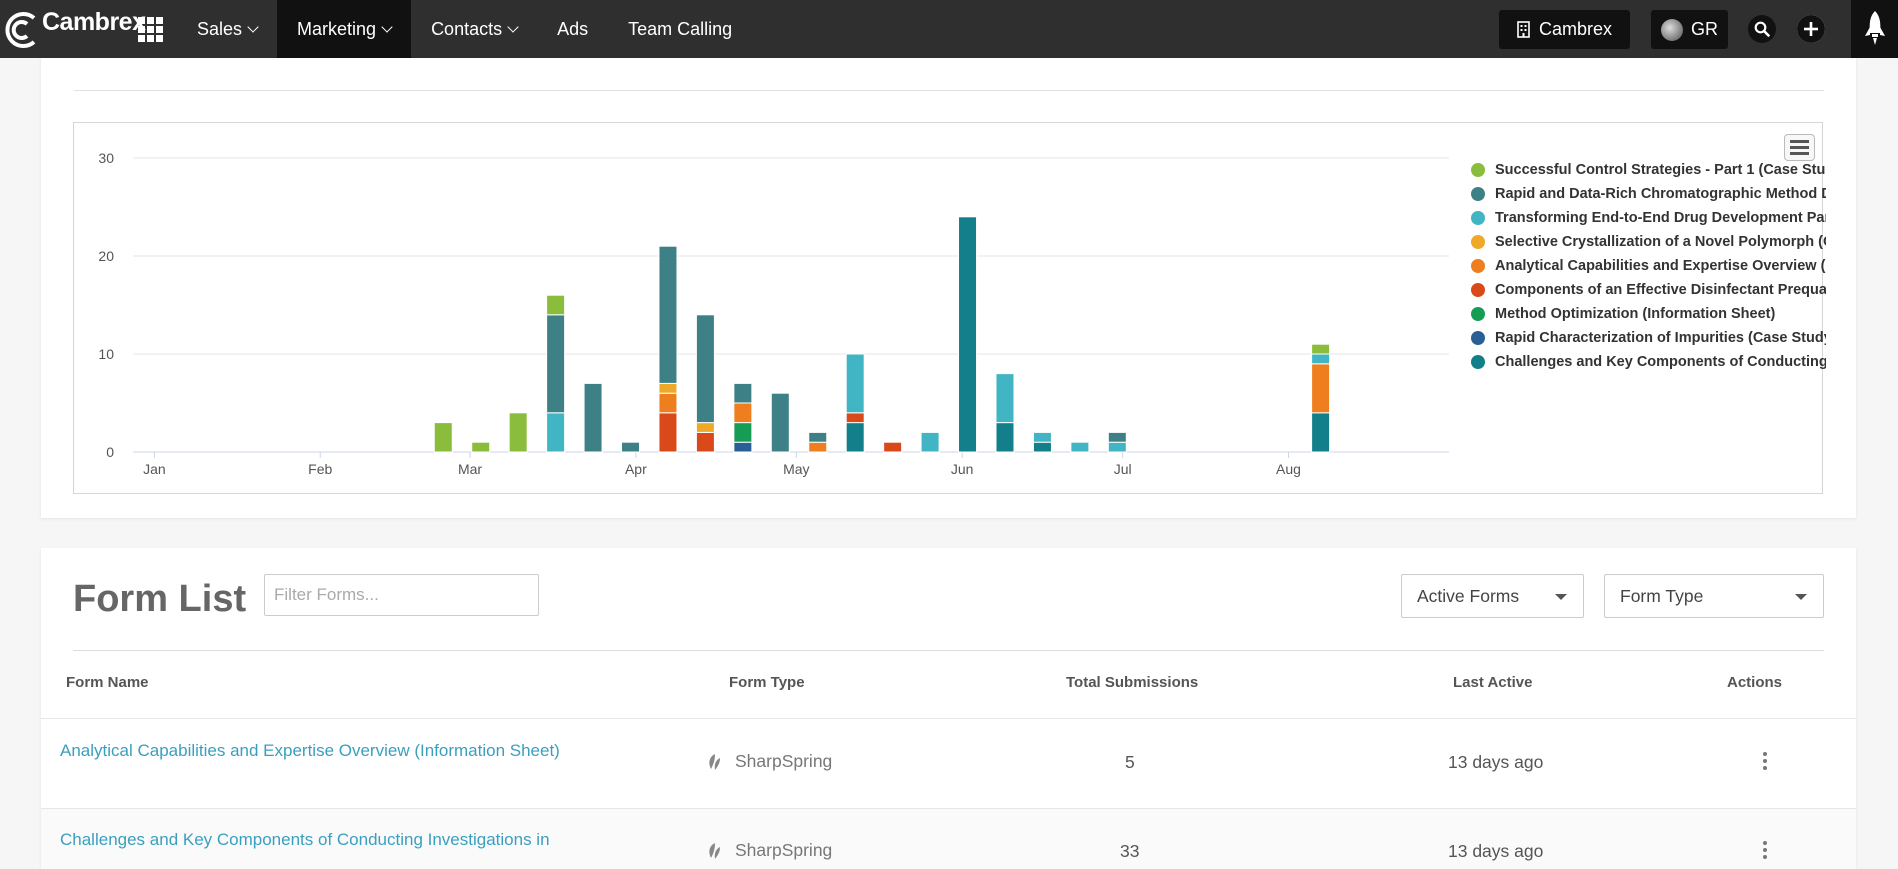  I want to click on cambrex-logo-icon, so click(20, 30).